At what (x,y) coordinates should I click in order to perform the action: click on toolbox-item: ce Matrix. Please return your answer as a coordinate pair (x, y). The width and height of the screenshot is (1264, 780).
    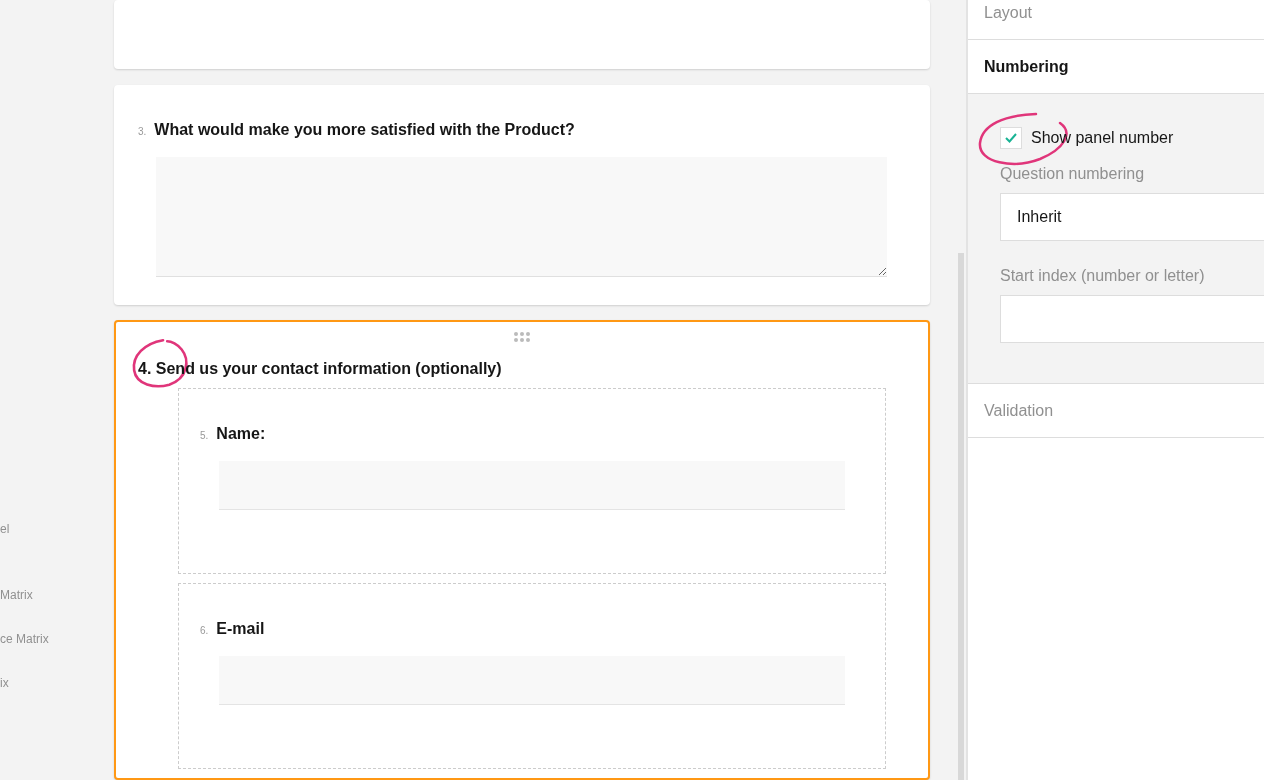
    Looking at the image, I should click on (57, 654).